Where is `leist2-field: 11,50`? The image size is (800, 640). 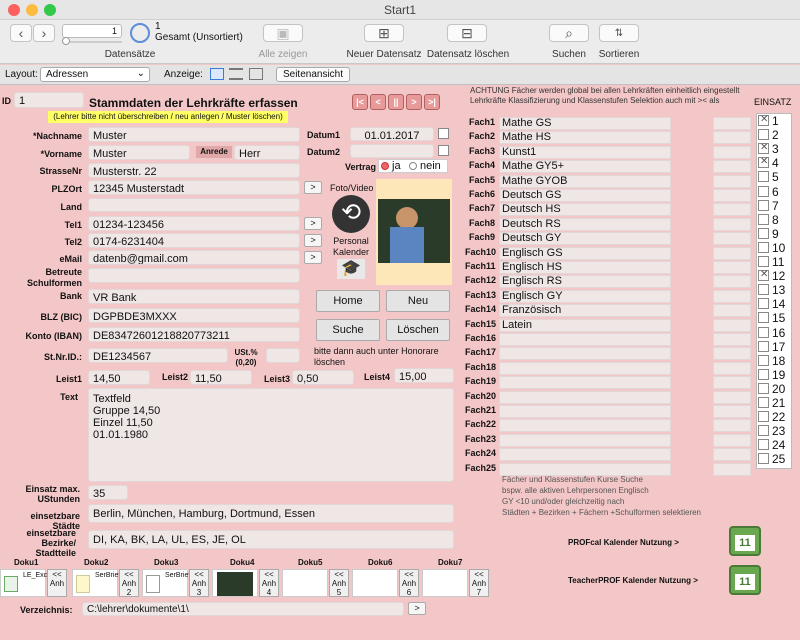 leist2-field: 11,50 is located at coordinates (221, 377).